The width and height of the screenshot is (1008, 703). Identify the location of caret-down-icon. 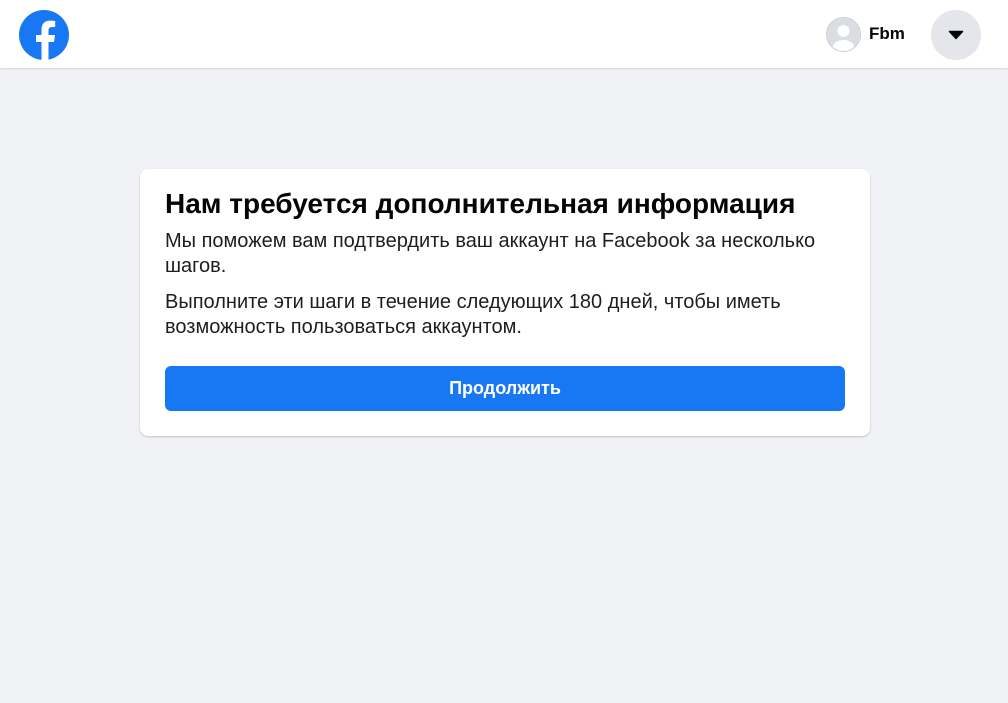
(956, 35).